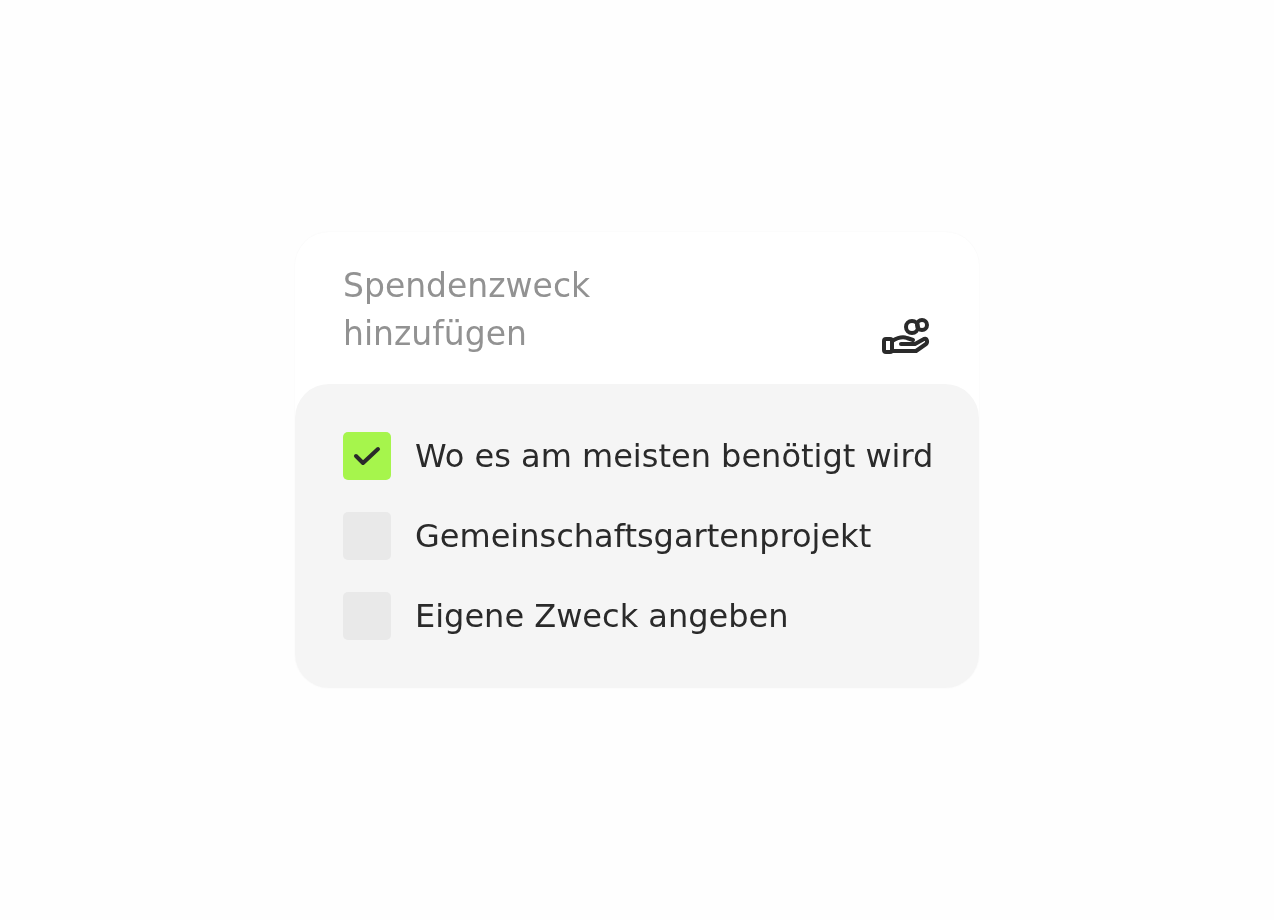  What do you see at coordinates (674, 456) in the screenshot?
I see `option-label: Wo es am meisten benötigt wird` at bounding box center [674, 456].